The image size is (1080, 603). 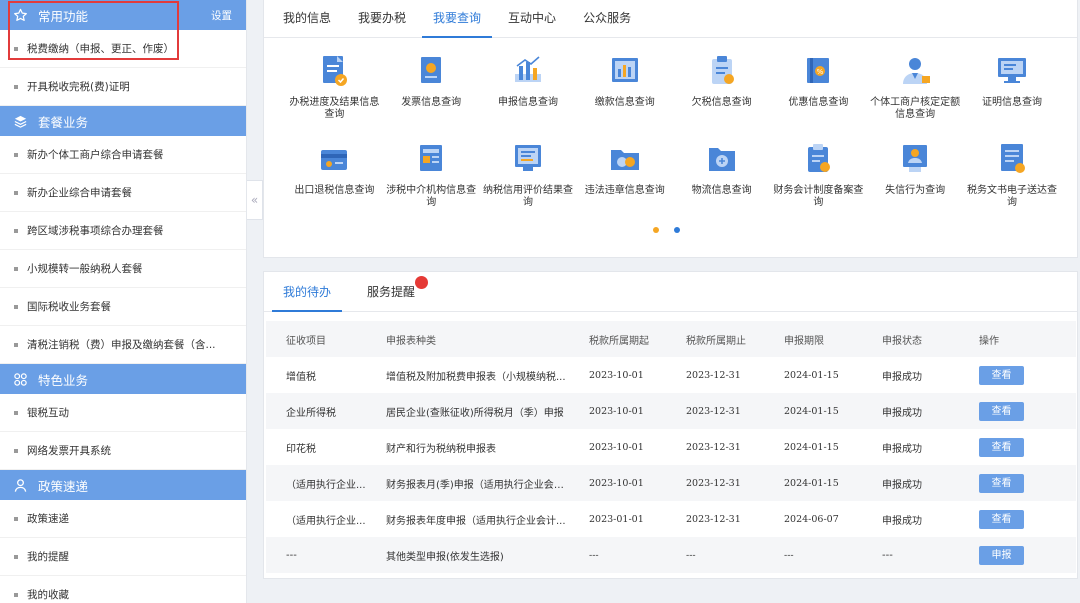 I want to click on query-item: 纳税信用评价结果查询, so click(x=528, y=180).